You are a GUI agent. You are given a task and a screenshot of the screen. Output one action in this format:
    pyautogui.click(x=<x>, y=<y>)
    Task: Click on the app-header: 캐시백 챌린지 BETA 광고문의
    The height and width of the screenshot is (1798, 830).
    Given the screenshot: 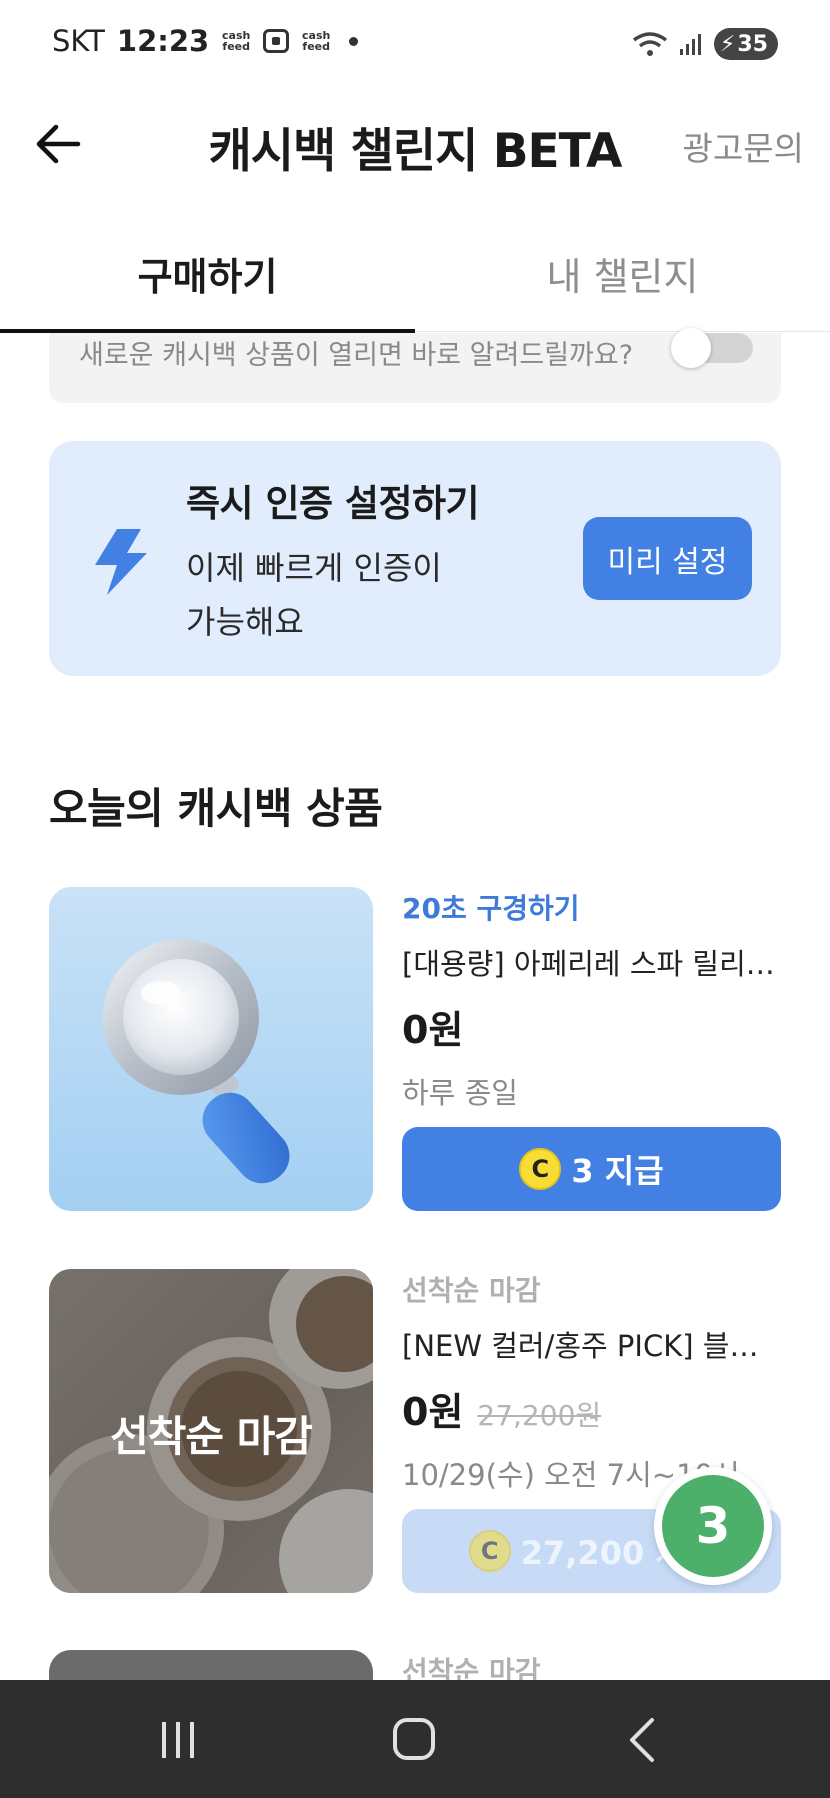 What is the action you would take?
    pyautogui.click(x=415, y=142)
    